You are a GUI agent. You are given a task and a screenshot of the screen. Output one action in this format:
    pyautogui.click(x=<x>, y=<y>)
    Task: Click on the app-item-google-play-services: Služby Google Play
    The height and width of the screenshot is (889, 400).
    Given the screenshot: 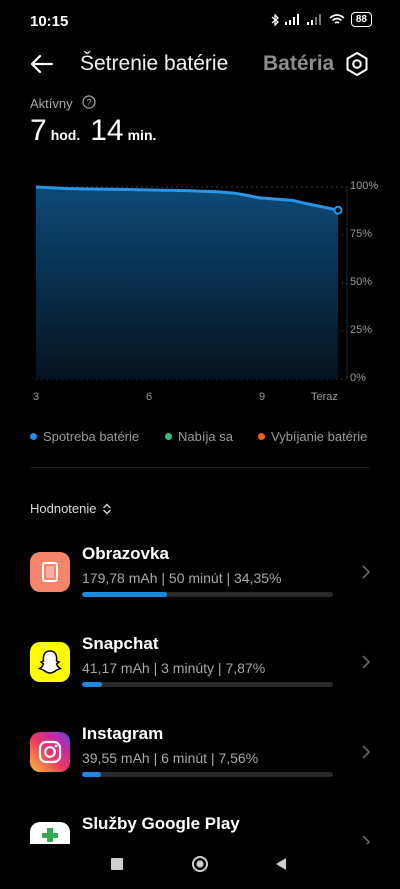 What is the action you would take?
    pyautogui.click(x=200, y=823)
    